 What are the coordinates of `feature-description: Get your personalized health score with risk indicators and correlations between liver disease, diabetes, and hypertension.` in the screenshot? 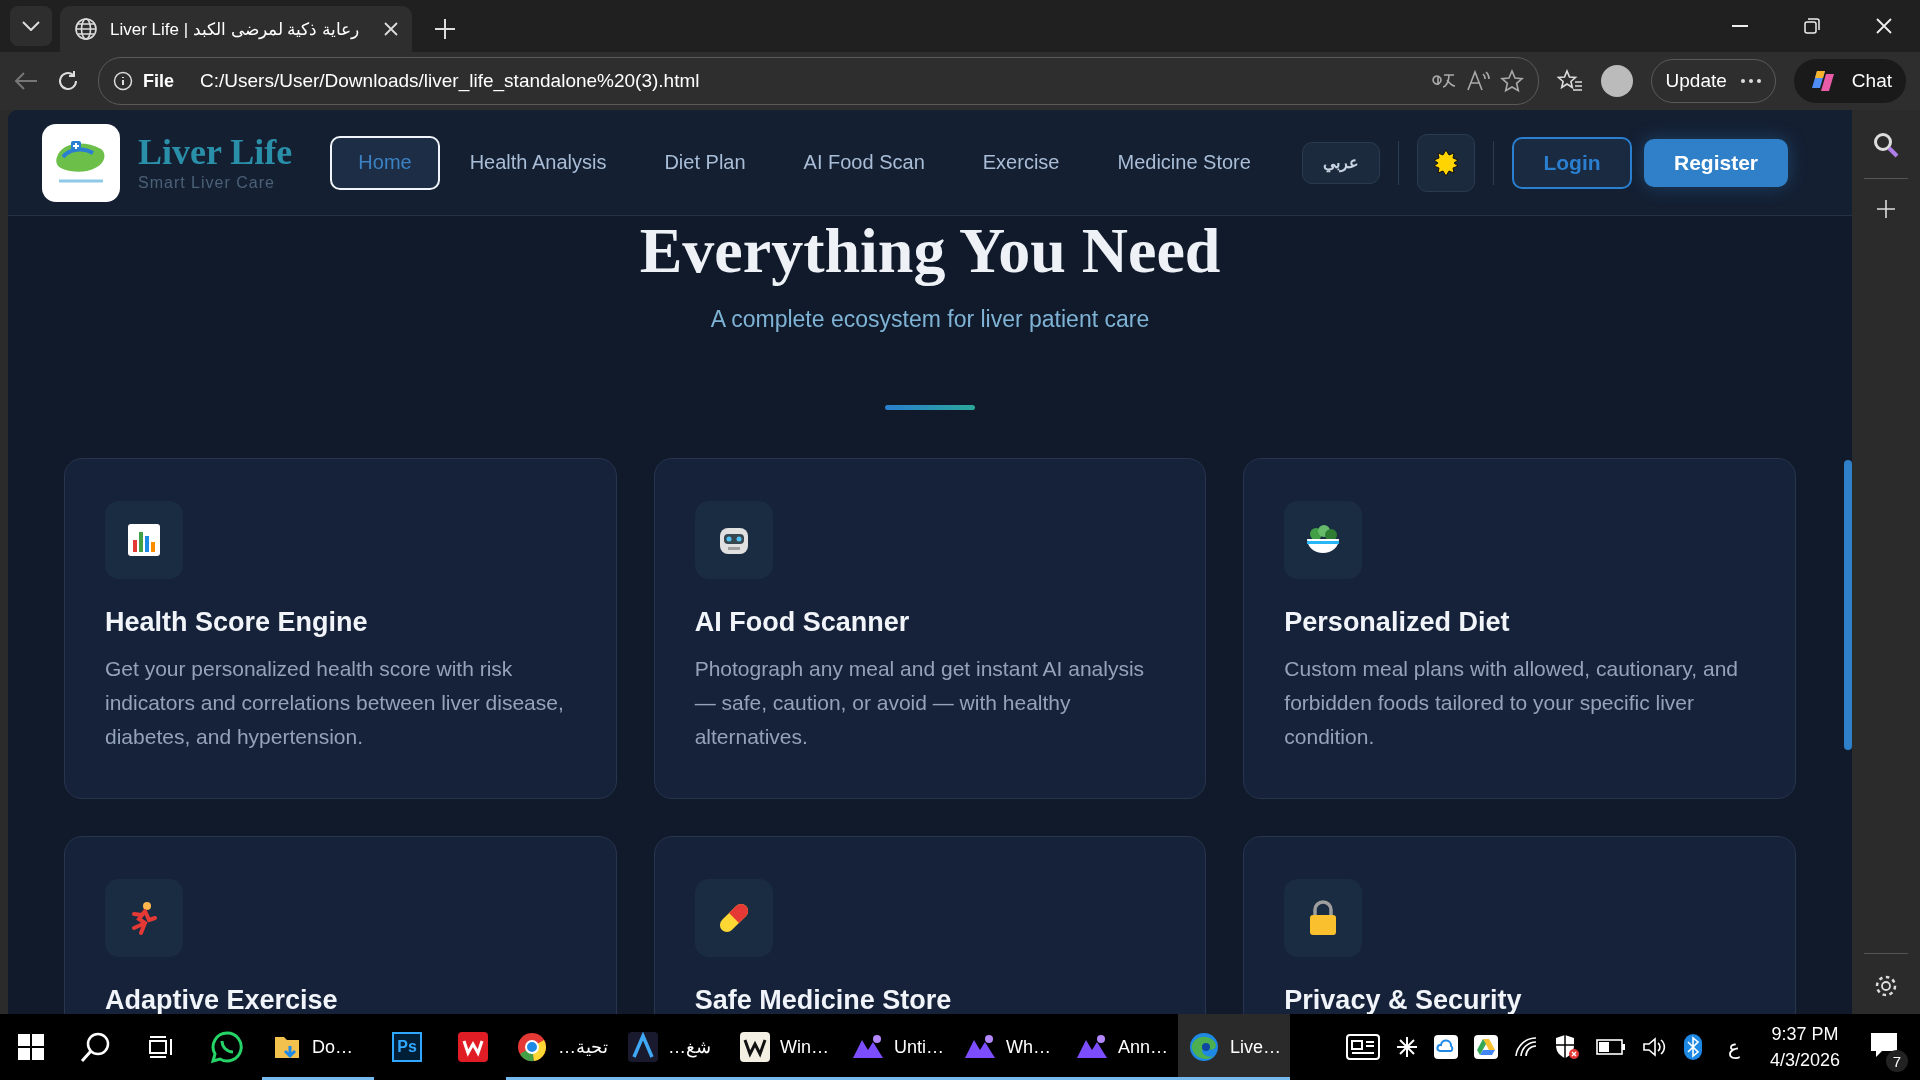 It's located at (335, 703).